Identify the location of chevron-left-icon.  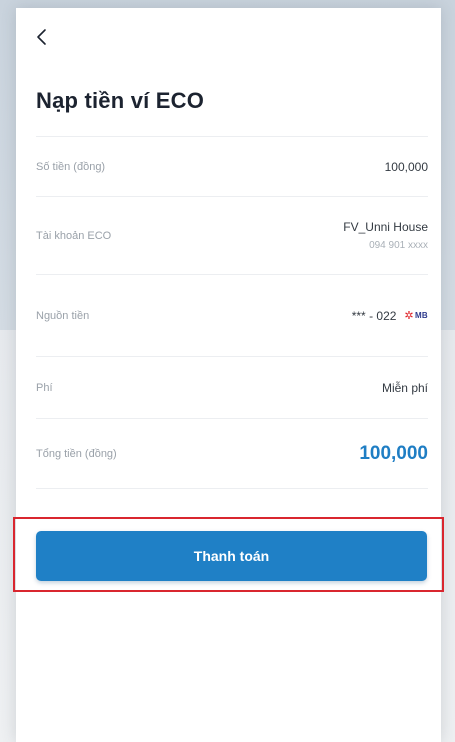
(41, 37).